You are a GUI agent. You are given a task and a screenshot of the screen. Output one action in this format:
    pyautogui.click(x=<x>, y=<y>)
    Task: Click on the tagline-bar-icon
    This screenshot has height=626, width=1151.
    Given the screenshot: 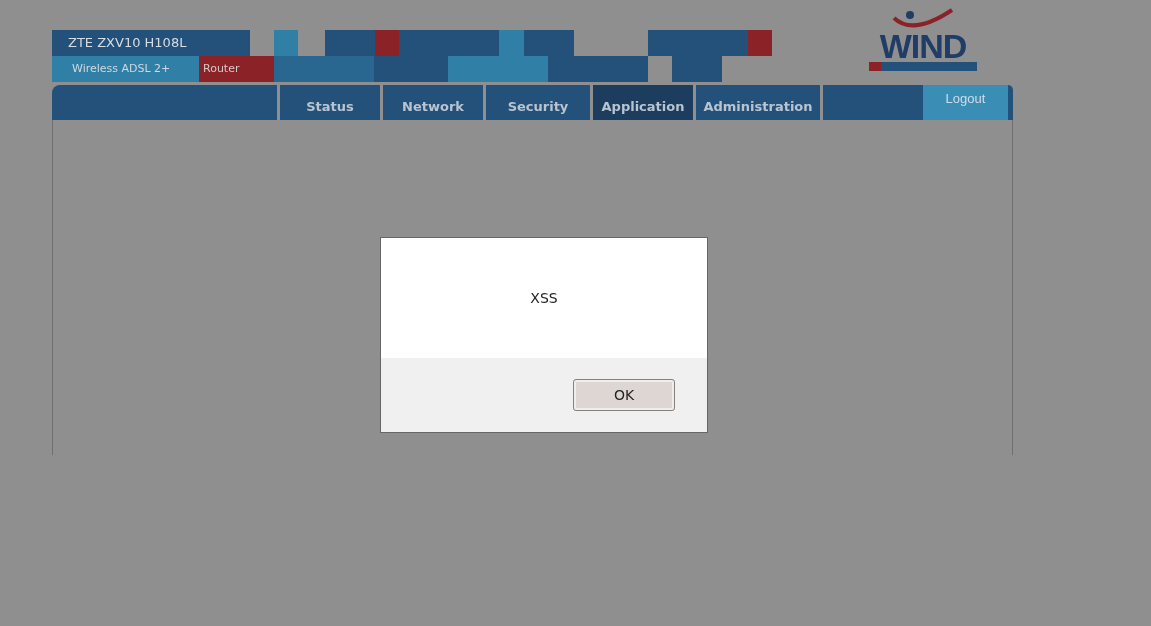 What is the action you would take?
    pyautogui.click(x=923, y=66)
    